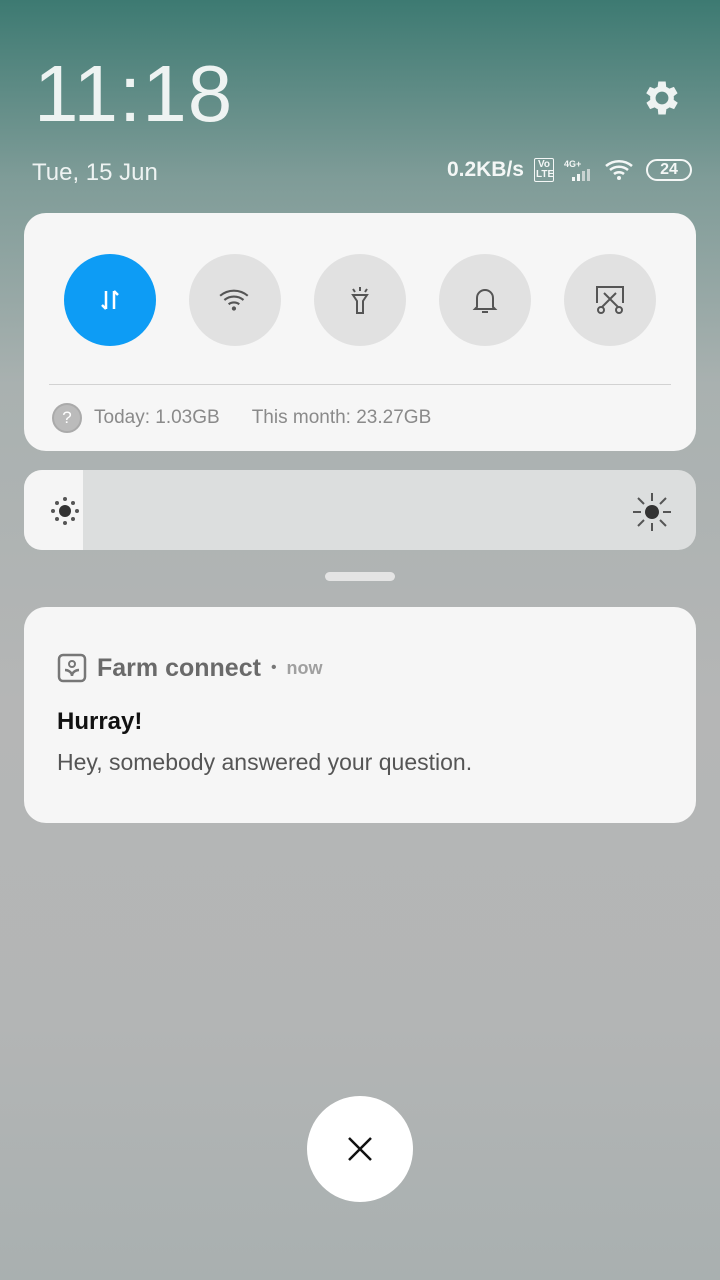 Image resolution: width=720 pixels, height=1280 pixels. I want to click on close-icon, so click(360, 1149).